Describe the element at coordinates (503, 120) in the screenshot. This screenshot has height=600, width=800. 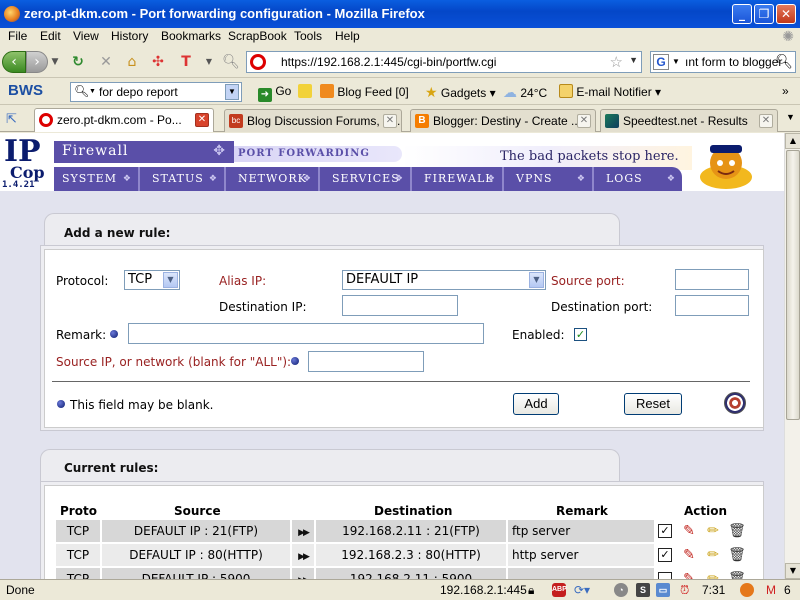
I see `tab-blogger: B Blogger: Destiny - Create ... ✕` at that location.